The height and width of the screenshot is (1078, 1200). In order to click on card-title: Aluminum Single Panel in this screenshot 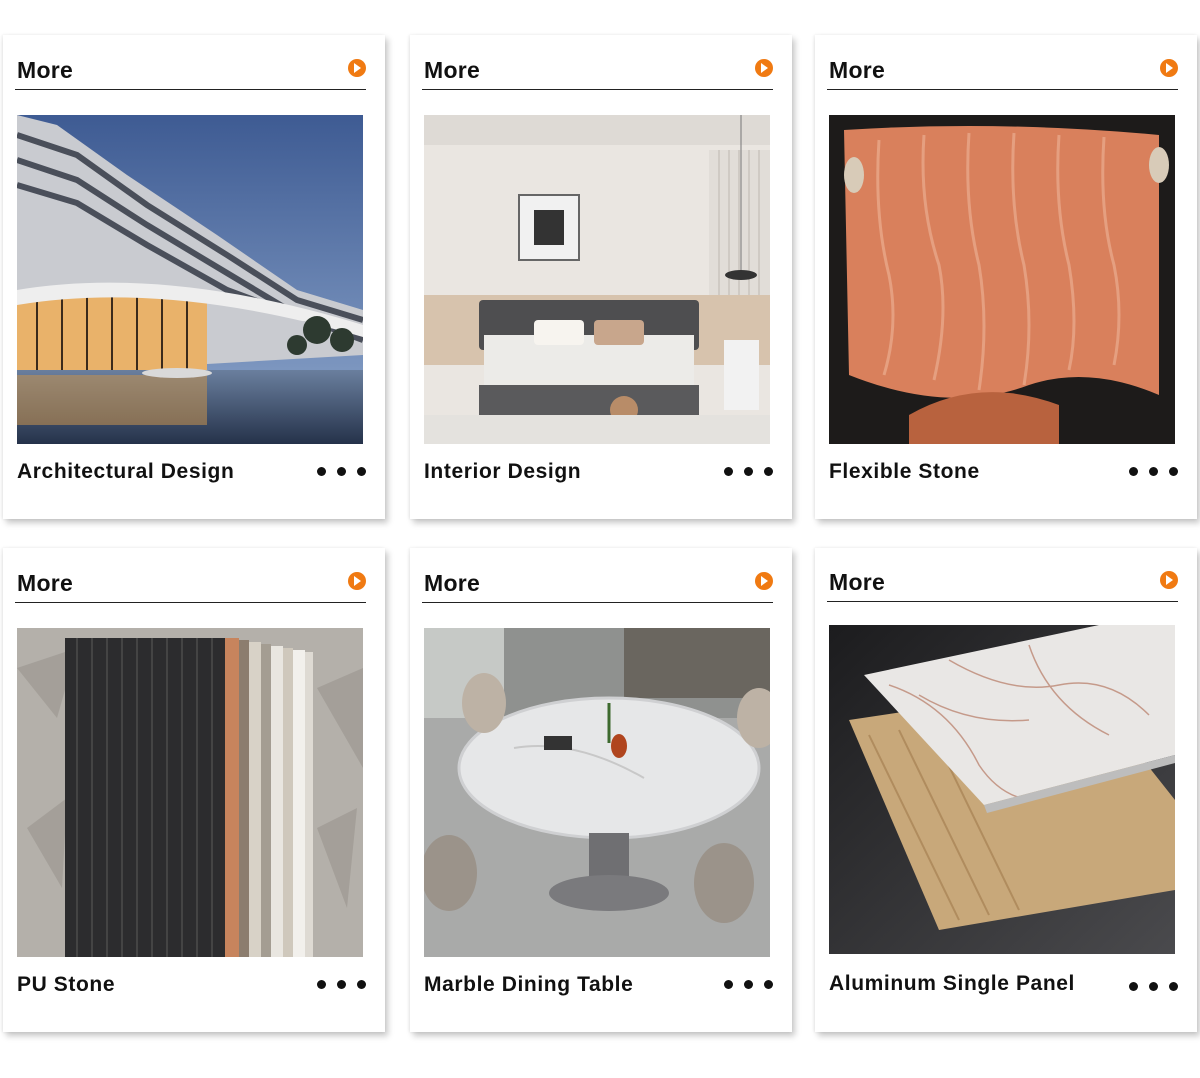, I will do `click(952, 984)`.